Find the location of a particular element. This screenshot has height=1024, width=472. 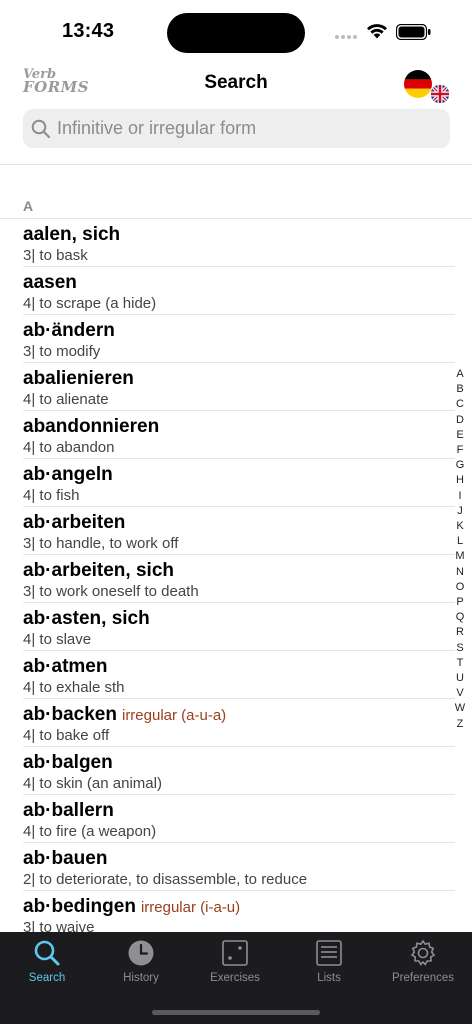

verb-meaning: 4| to exhale sth is located at coordinates (74, 687).